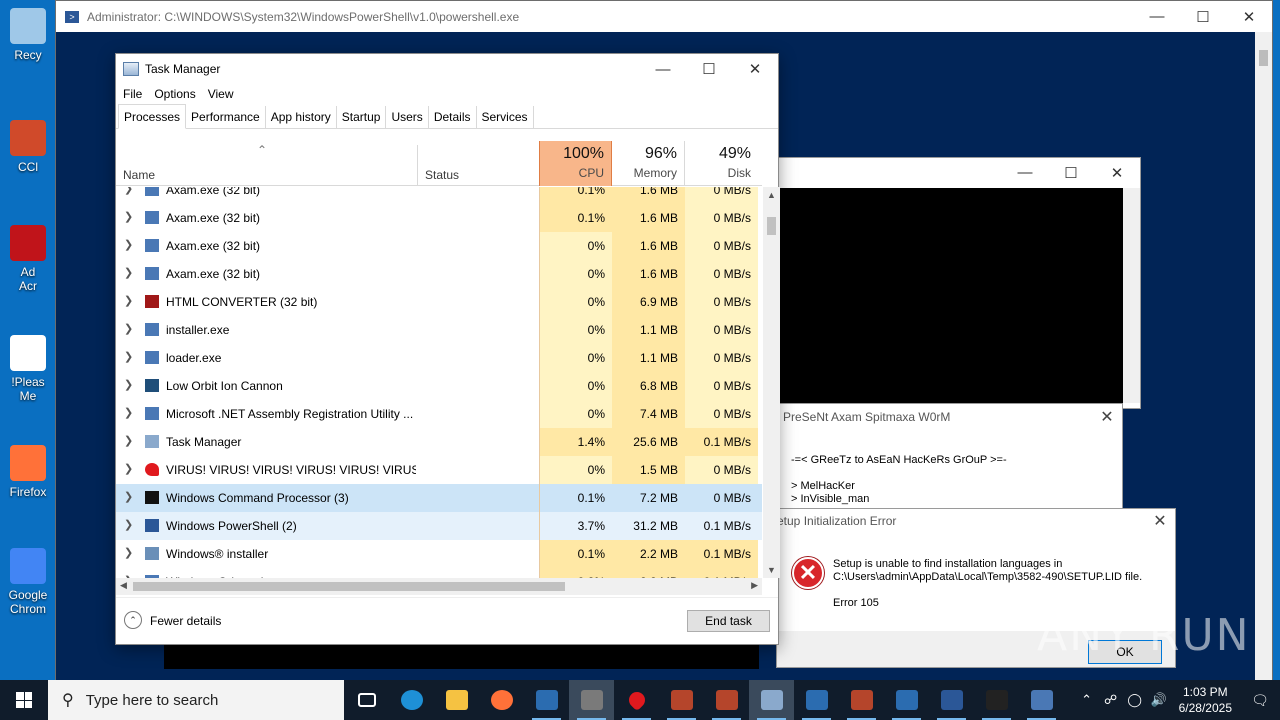 The image size is (1280, 720). I want to click on taskbar-winrar2, so click(726, 700).